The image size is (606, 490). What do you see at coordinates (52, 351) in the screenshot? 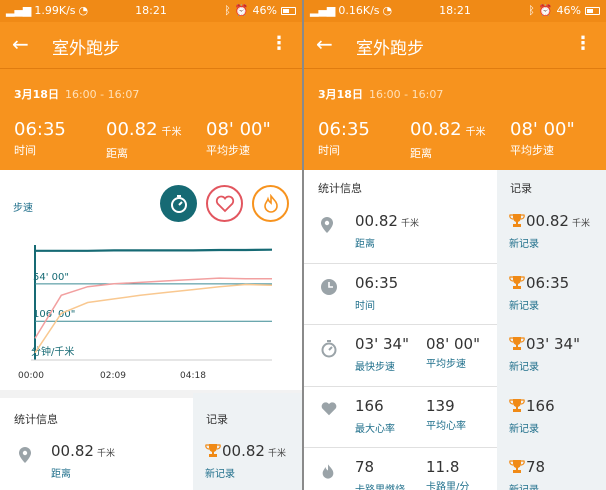
I see `y-axis-label: 分钟/千米` at bounding box center [52, 351].